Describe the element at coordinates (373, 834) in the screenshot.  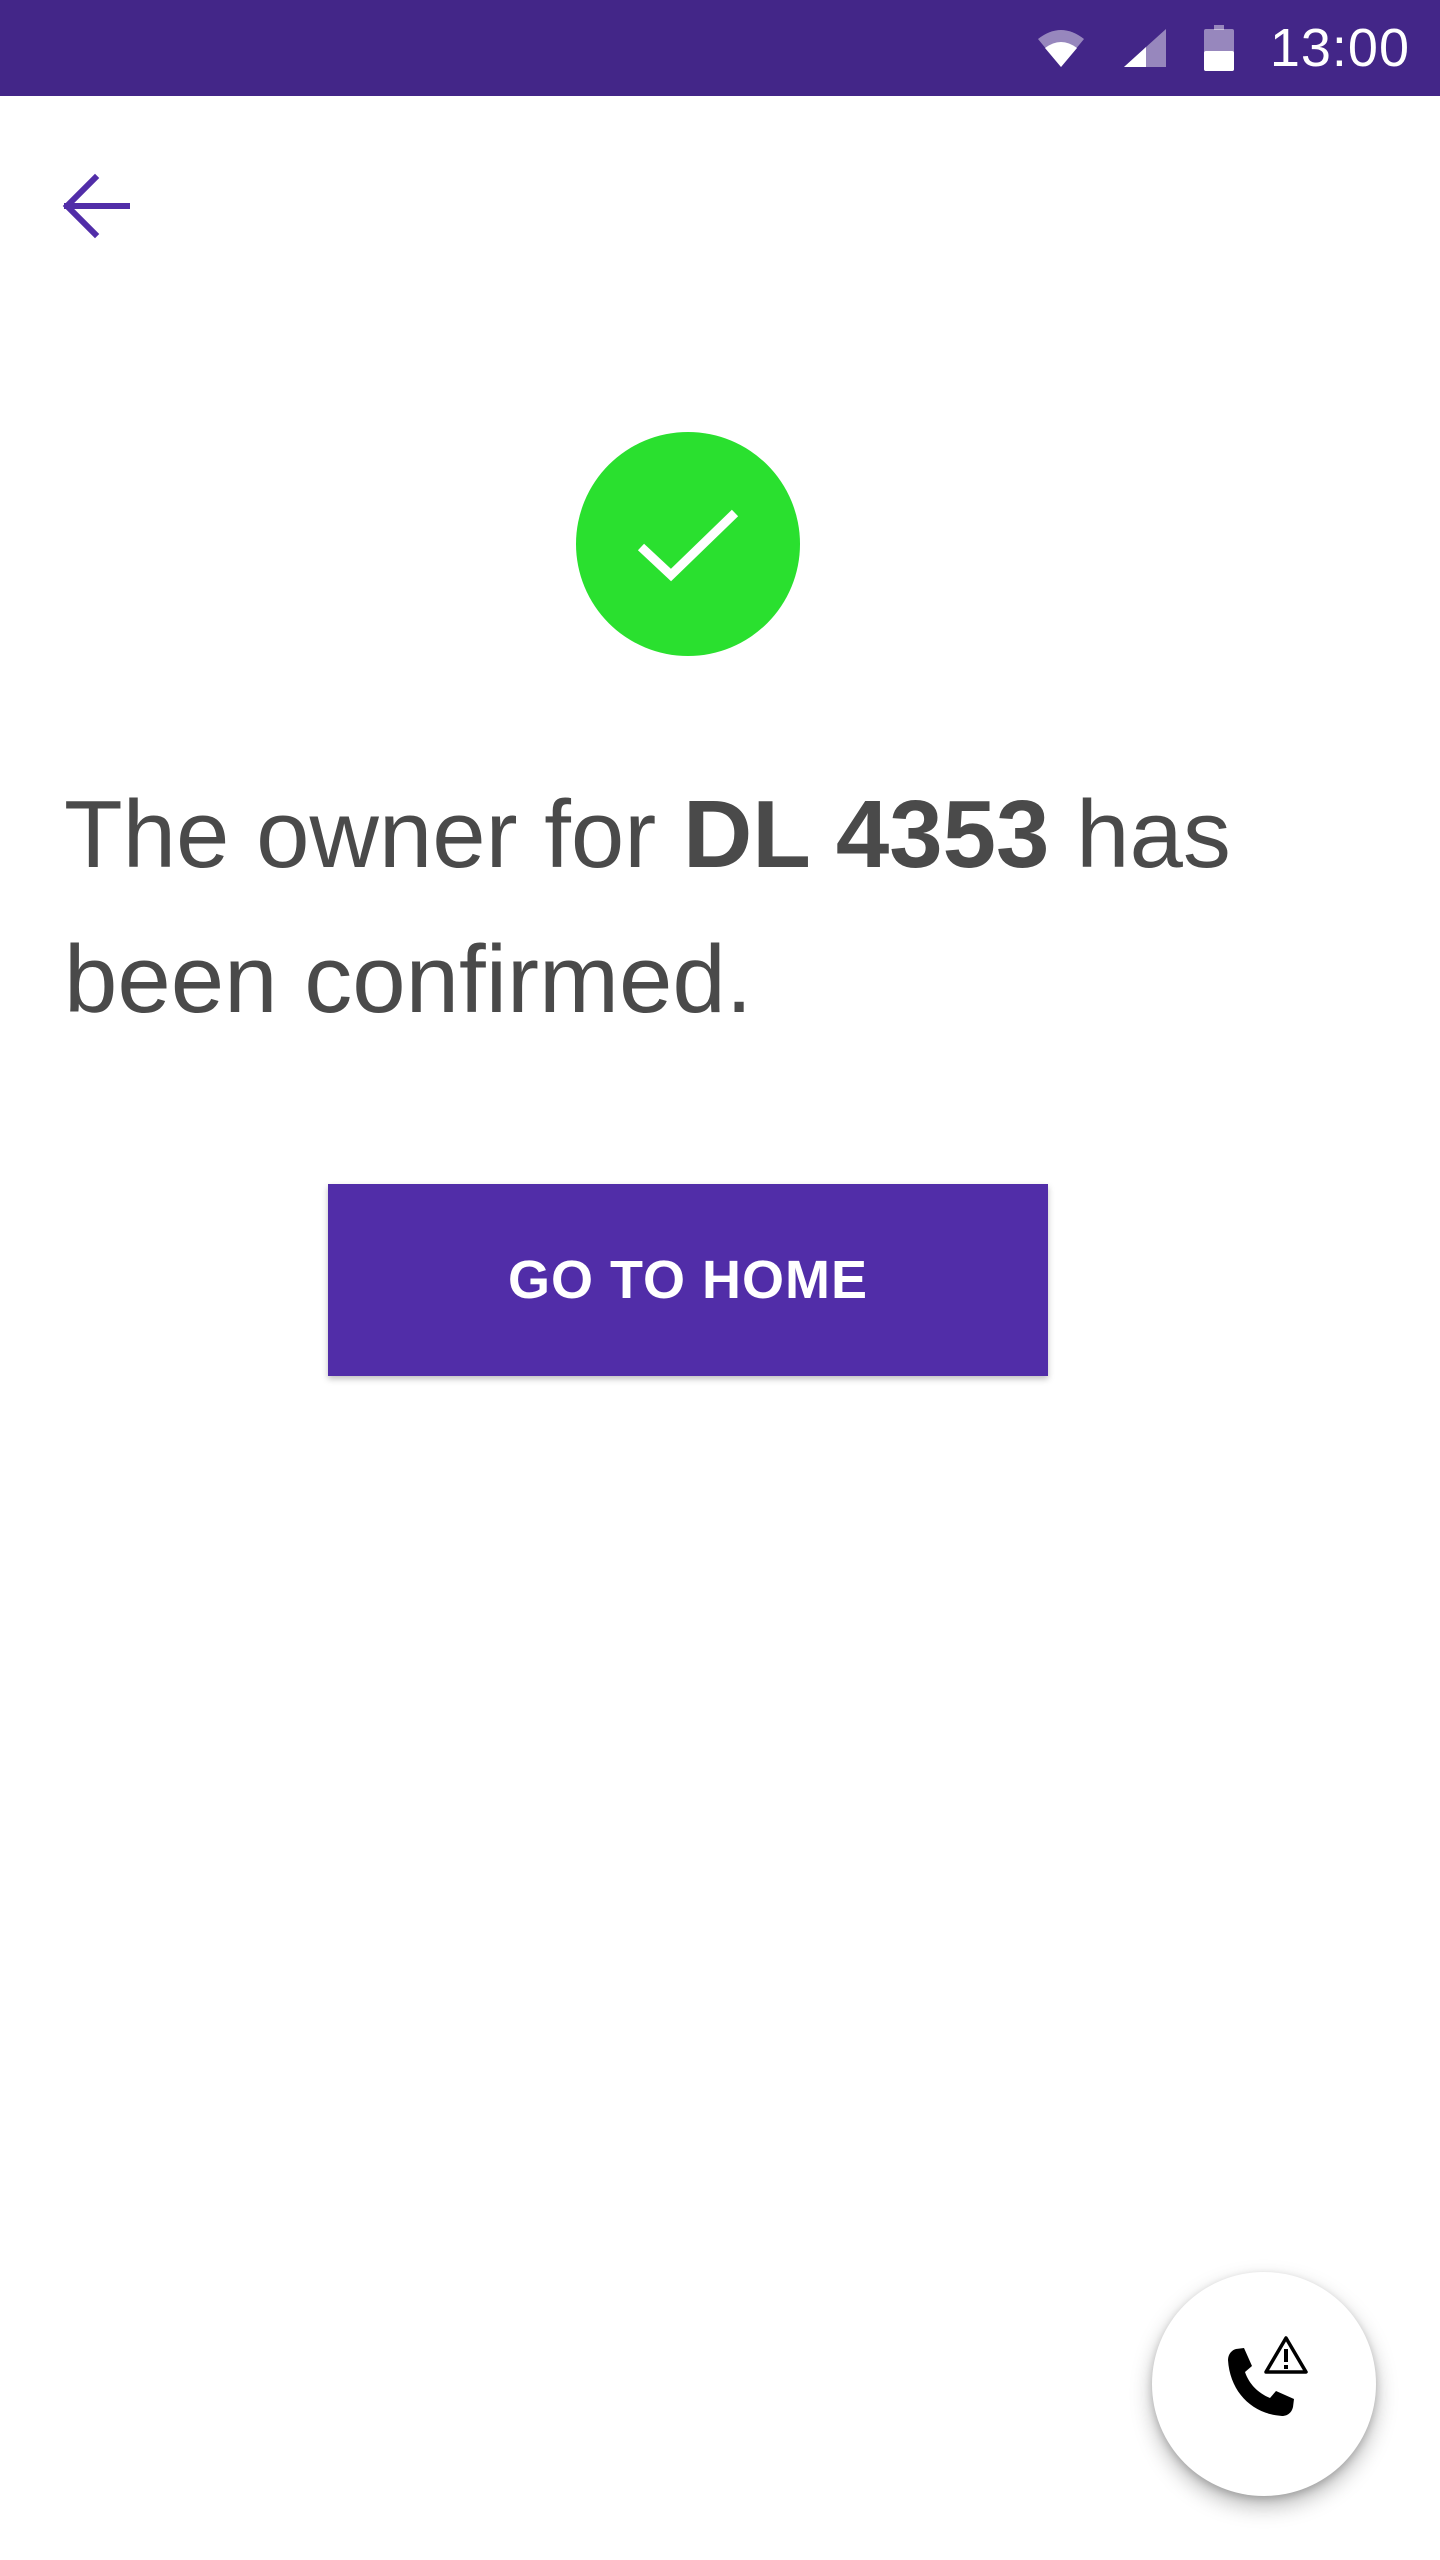
I see `message-prefix: The owner for` at that location.